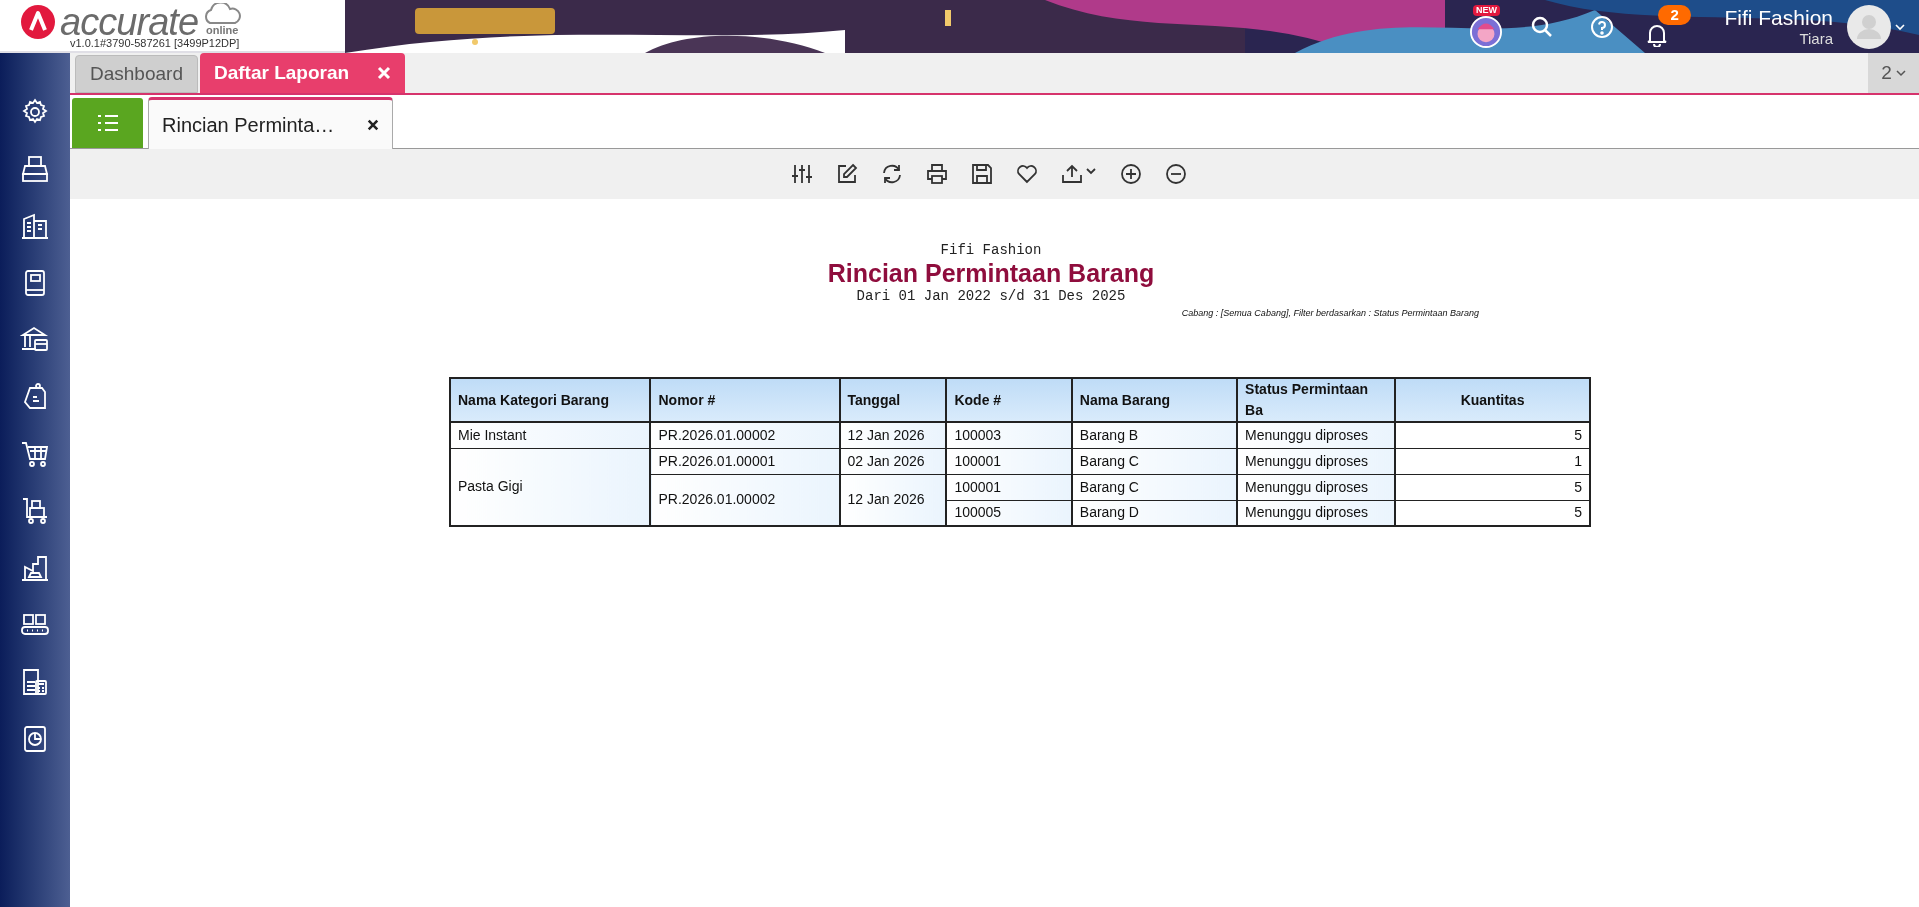 The width and height of the screenshot is (1919, 907). I want to click on column-header: Status Permintaan Ba, so click(1316, 400).